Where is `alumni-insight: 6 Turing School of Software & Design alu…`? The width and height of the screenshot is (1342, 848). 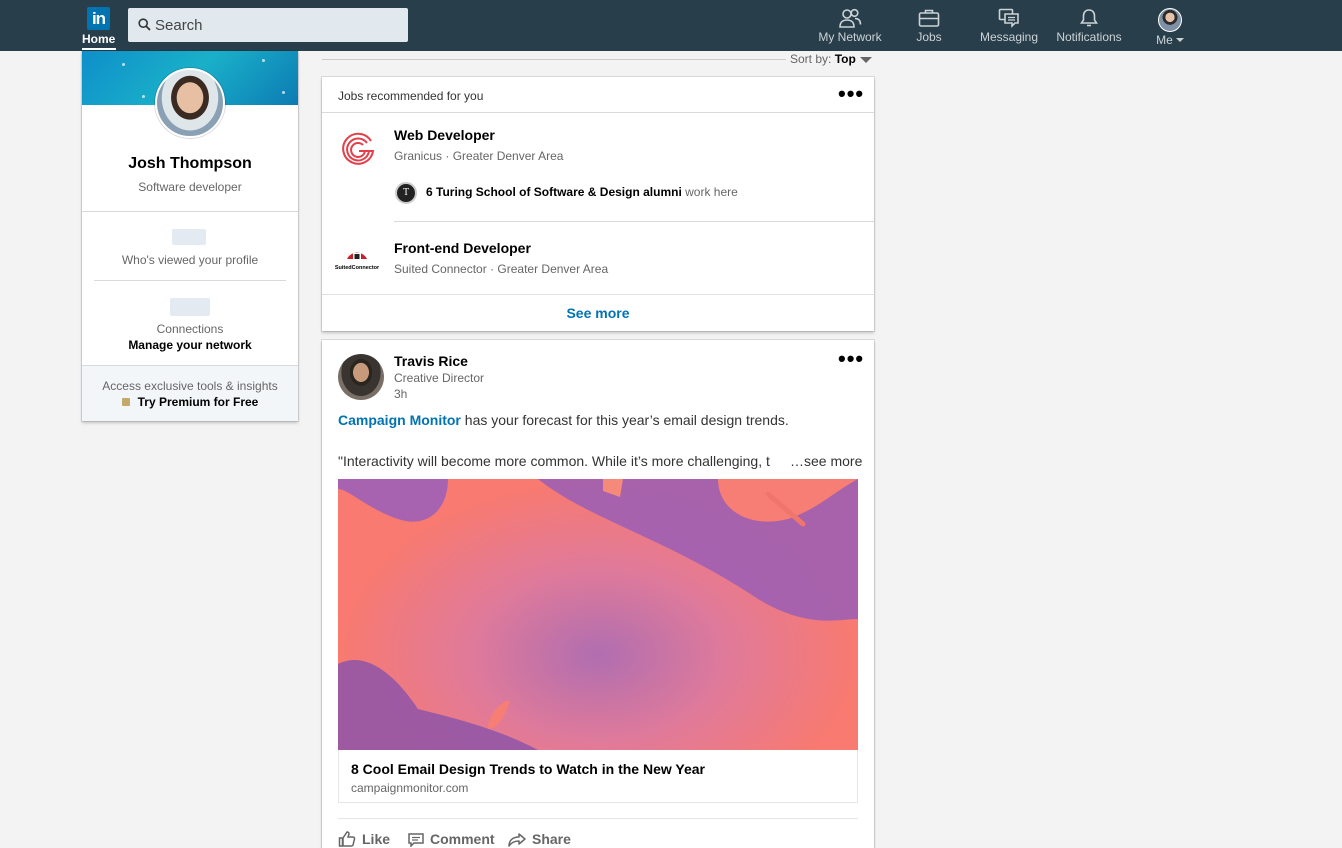
alumni-insight: 6 Turing School of Software & Design alu… is located at coordinates (582, 192).